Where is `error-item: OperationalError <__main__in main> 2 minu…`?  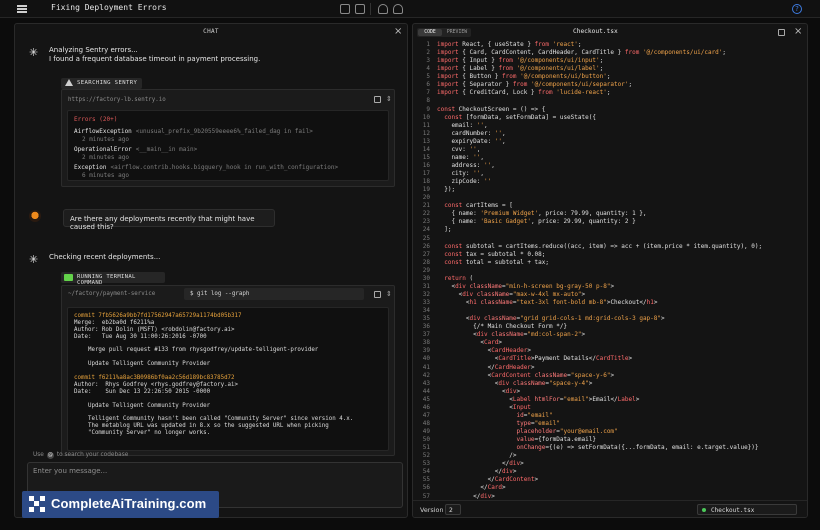
error-item: OperationalError <__main__in main> 2 minu… is located at coordinates (230, 153).